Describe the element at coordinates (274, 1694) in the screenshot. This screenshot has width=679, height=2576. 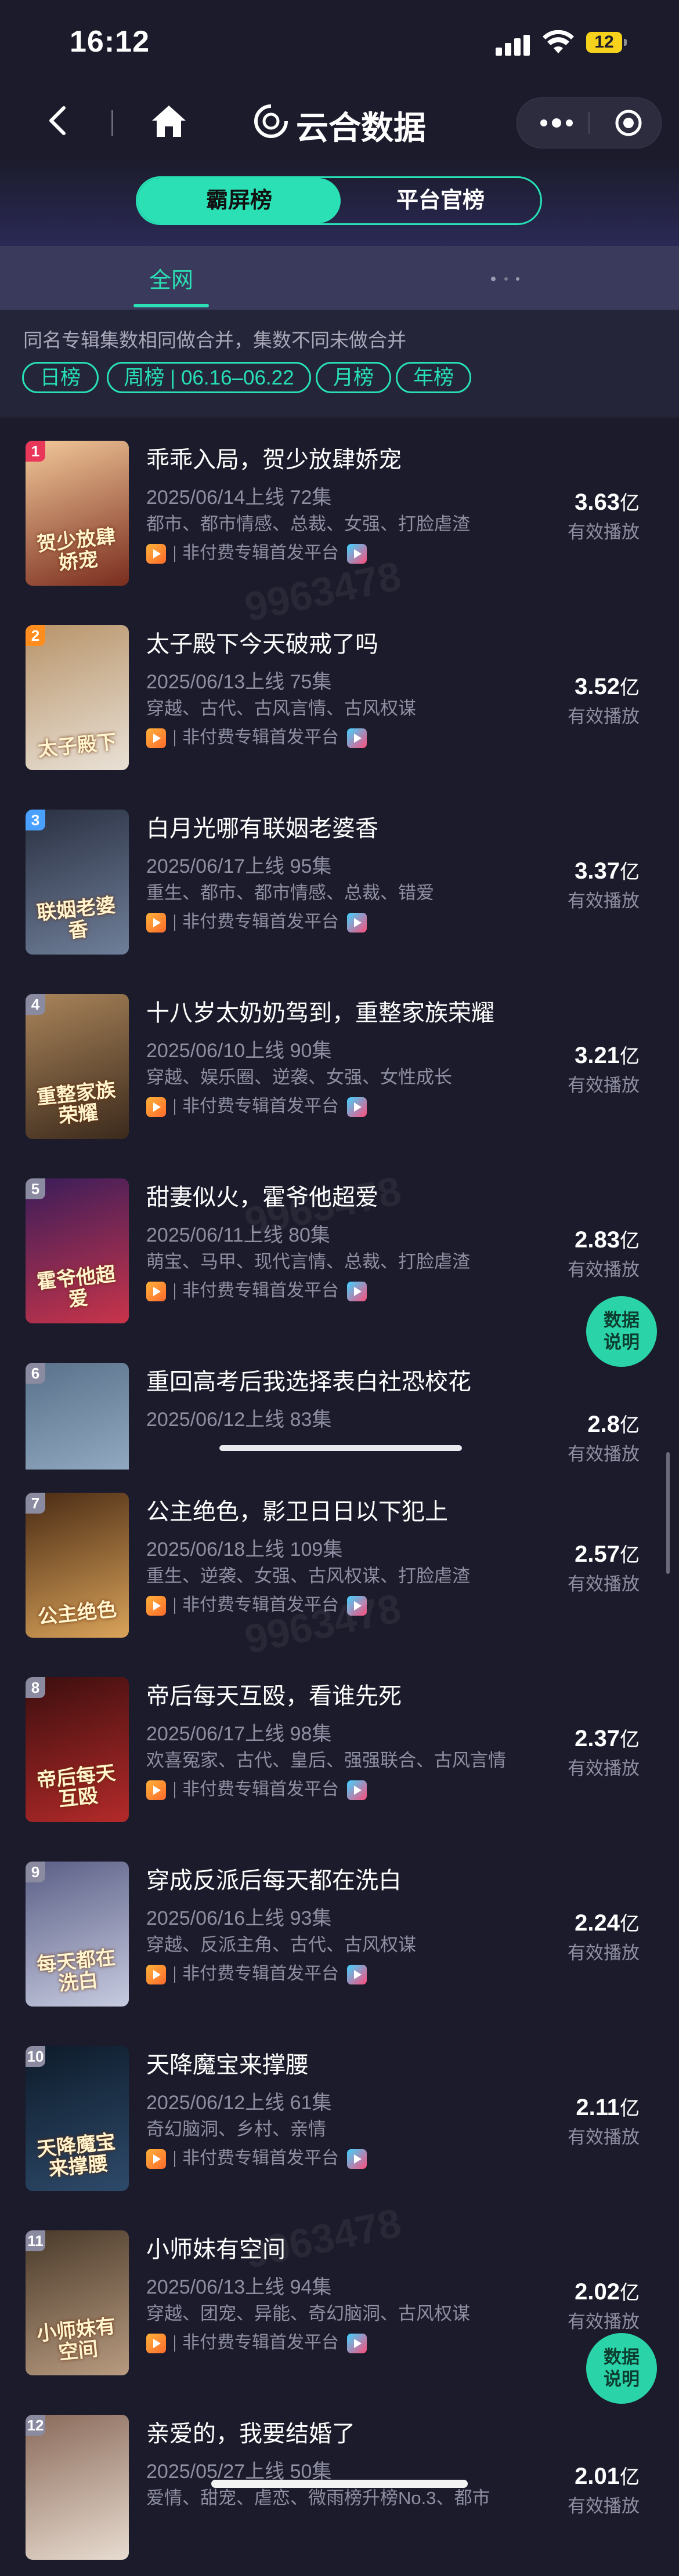
I see `drama-title: 帝后每天互殴，看谁先死` at that location.